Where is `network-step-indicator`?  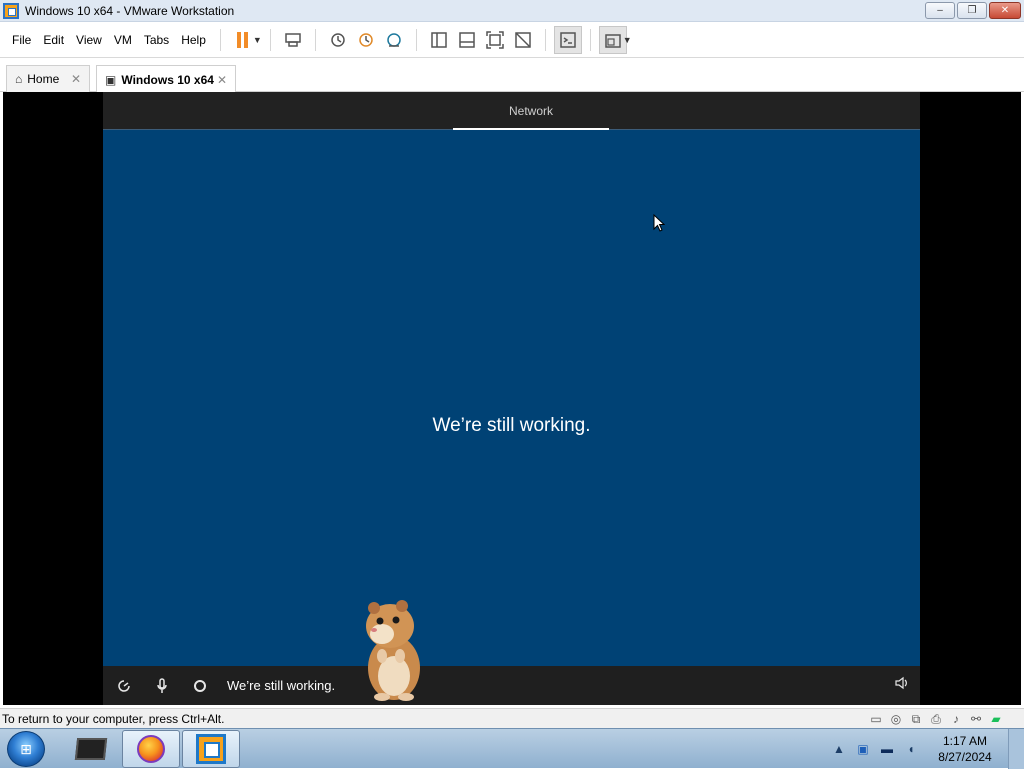 network-step-indicator is located at coordinates (531, 129).